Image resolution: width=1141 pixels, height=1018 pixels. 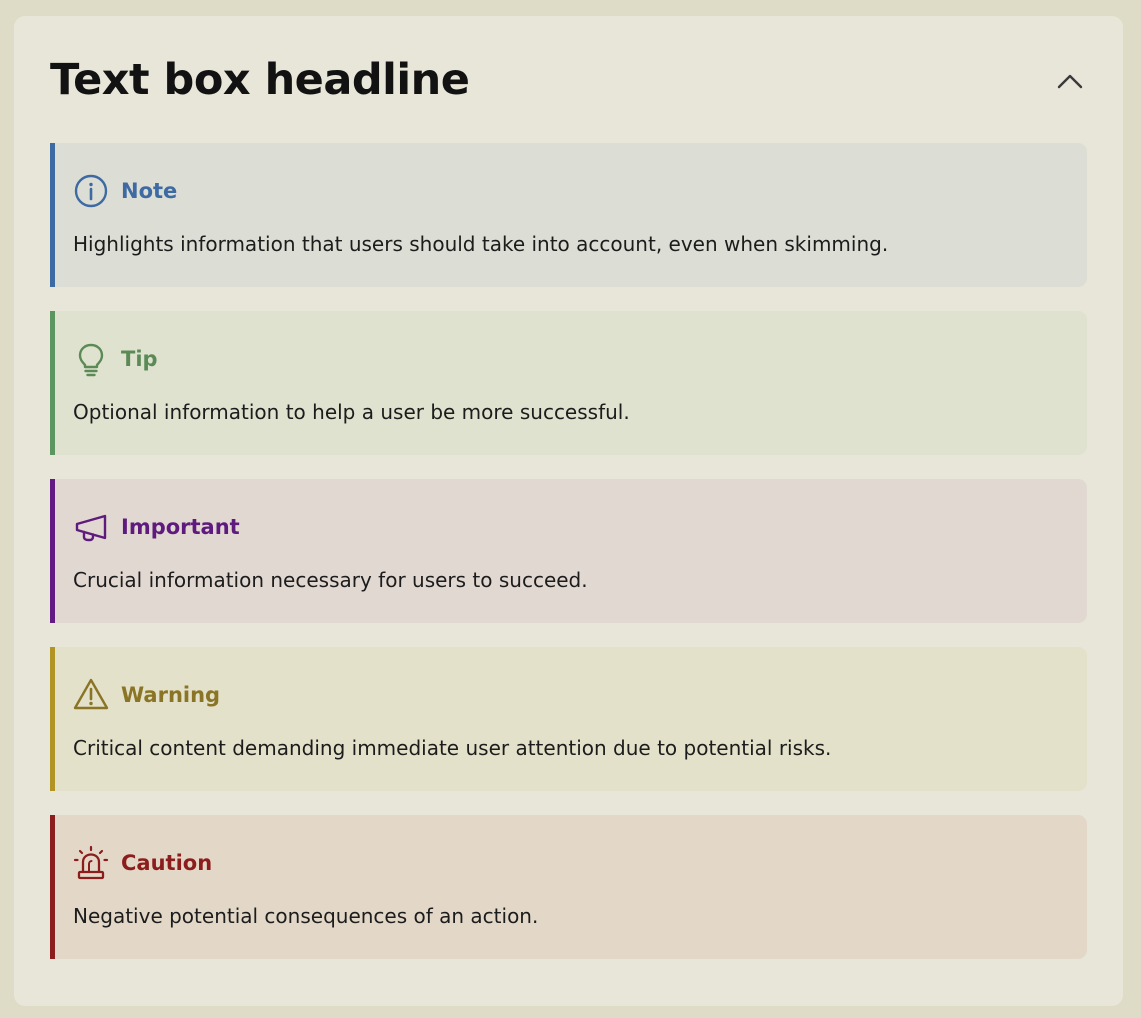 What do you see at coordinates (91, 527) in the screenshot?
I see `megaphone-icon` at bounding box center [91, 527].